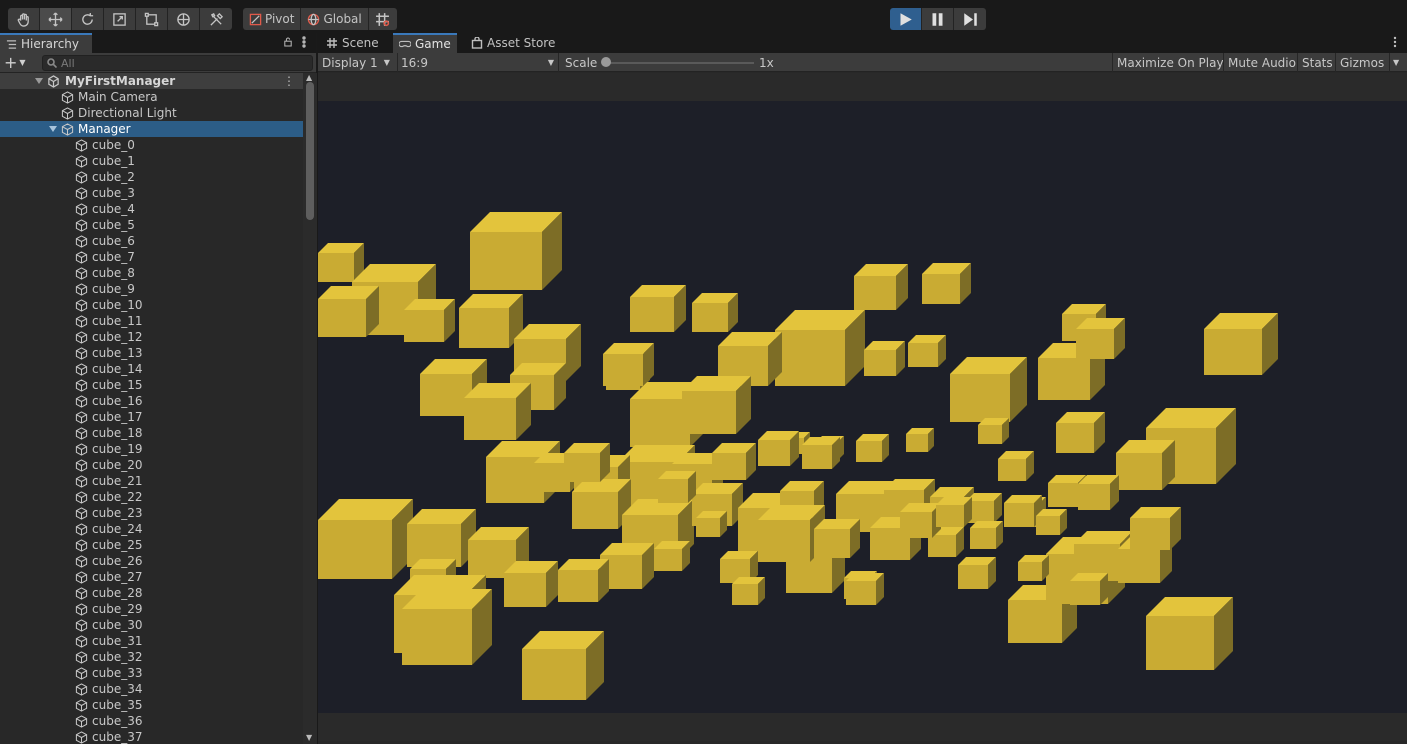 The width and height of the screenshot is (1407, 744). Describe the element at coordinates (151, 369) in the screenshot. I see `hierarchy-item-cube: cube_14` at that location.